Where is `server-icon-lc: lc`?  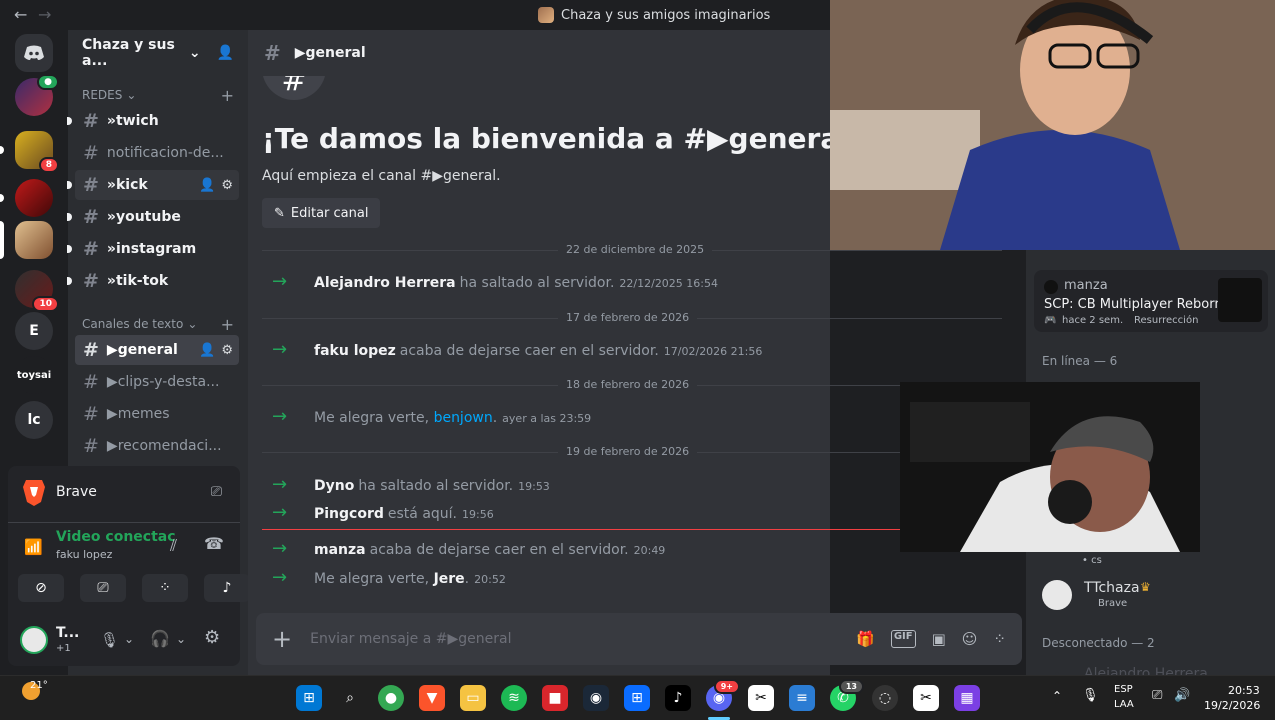
server-icon-lc: lc is located at coordinates (34, 420).